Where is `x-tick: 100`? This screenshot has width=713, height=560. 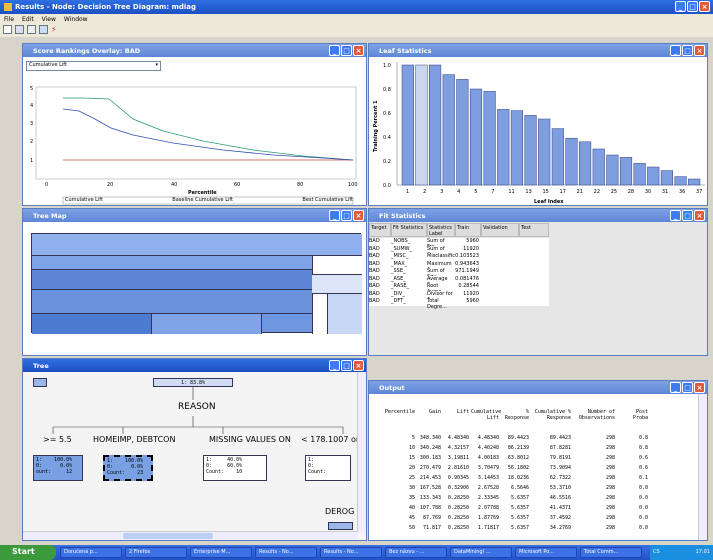
x-tick: 100 is located at coordinates (353, 185).